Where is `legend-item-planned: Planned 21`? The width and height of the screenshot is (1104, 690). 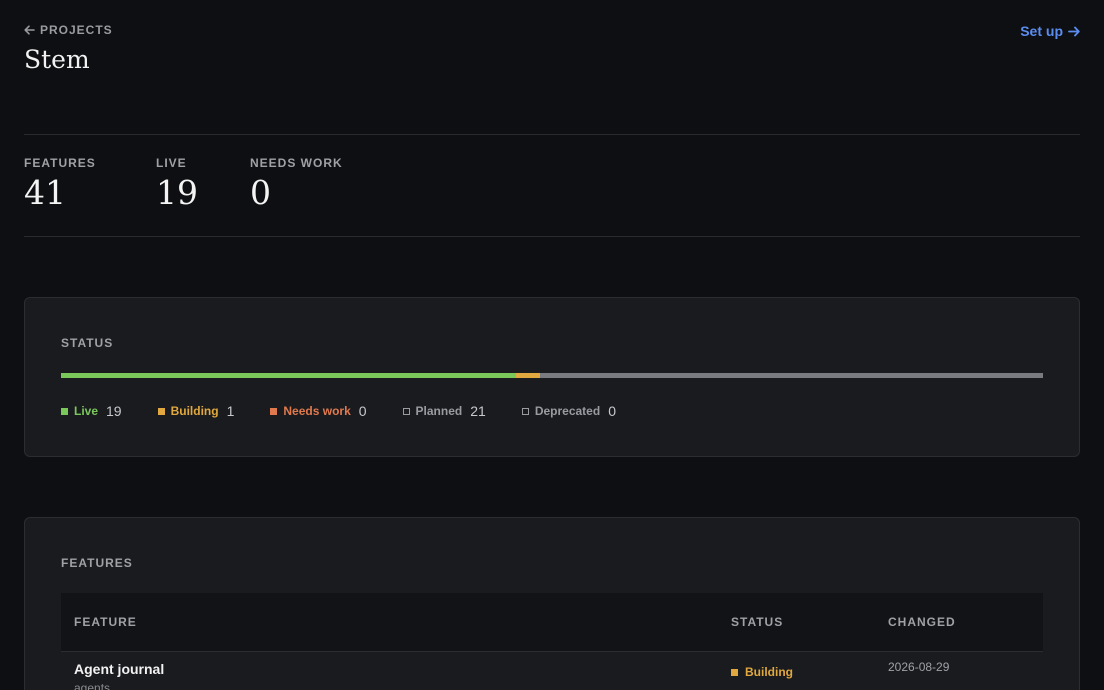 legend-item-planned: Planned 21 is located at coordinates (444, 411).